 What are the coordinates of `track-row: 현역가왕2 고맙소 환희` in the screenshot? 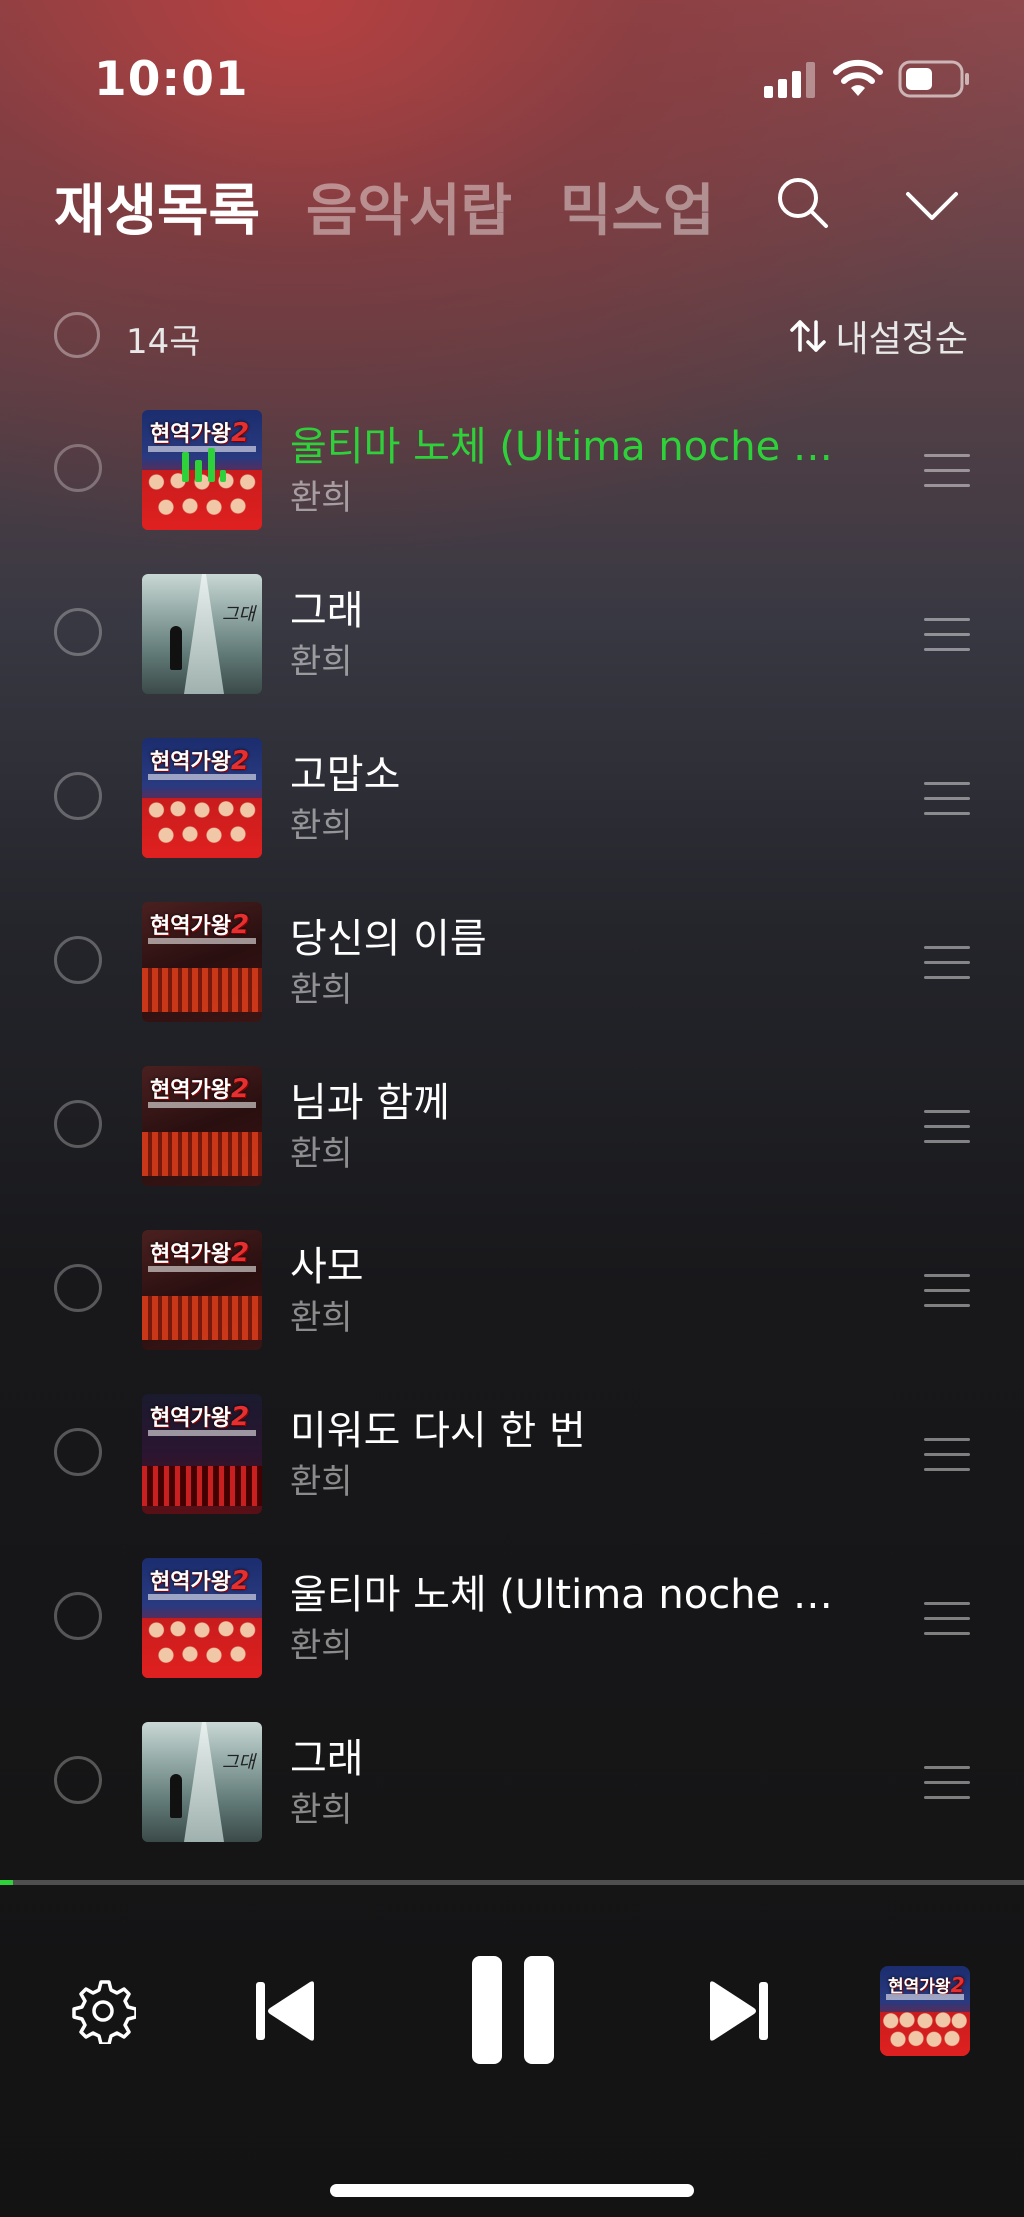 It's located at (512, 810).